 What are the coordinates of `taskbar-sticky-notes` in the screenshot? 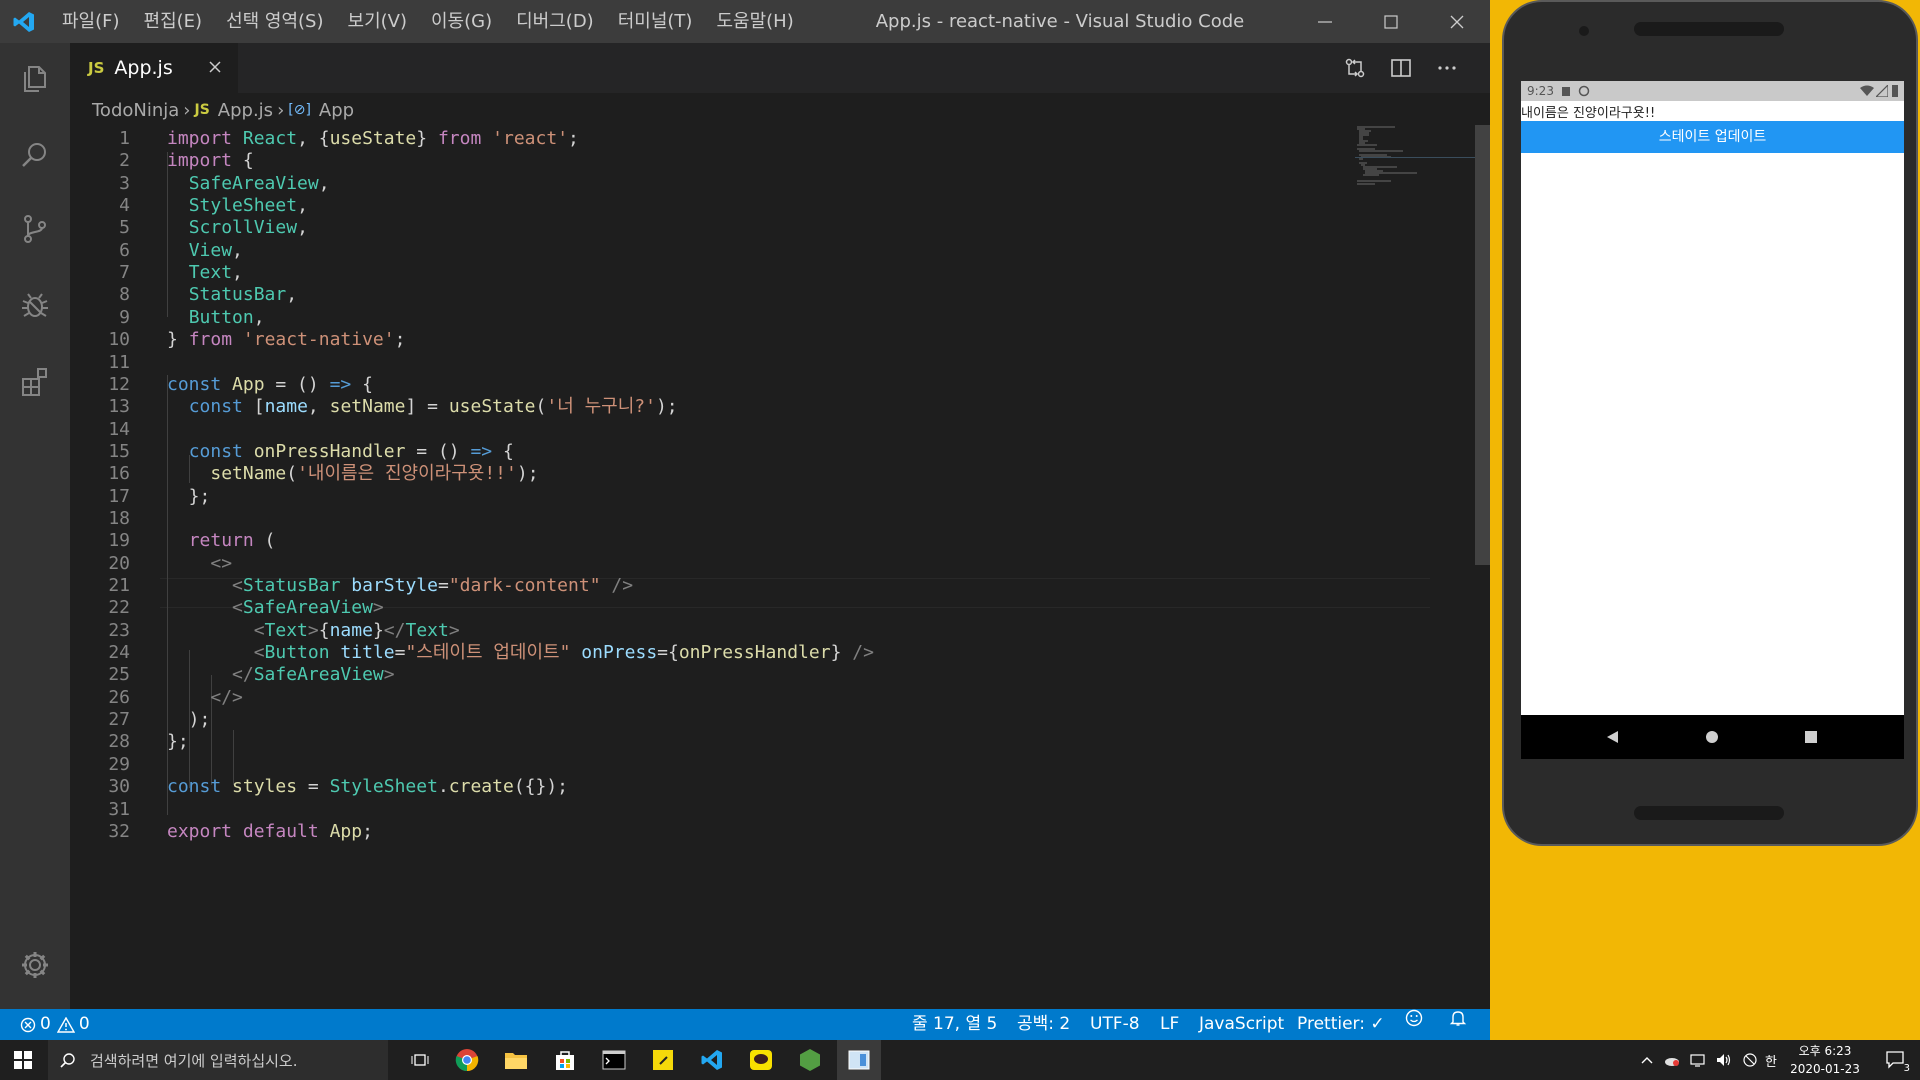 It's located at (663, 1060).